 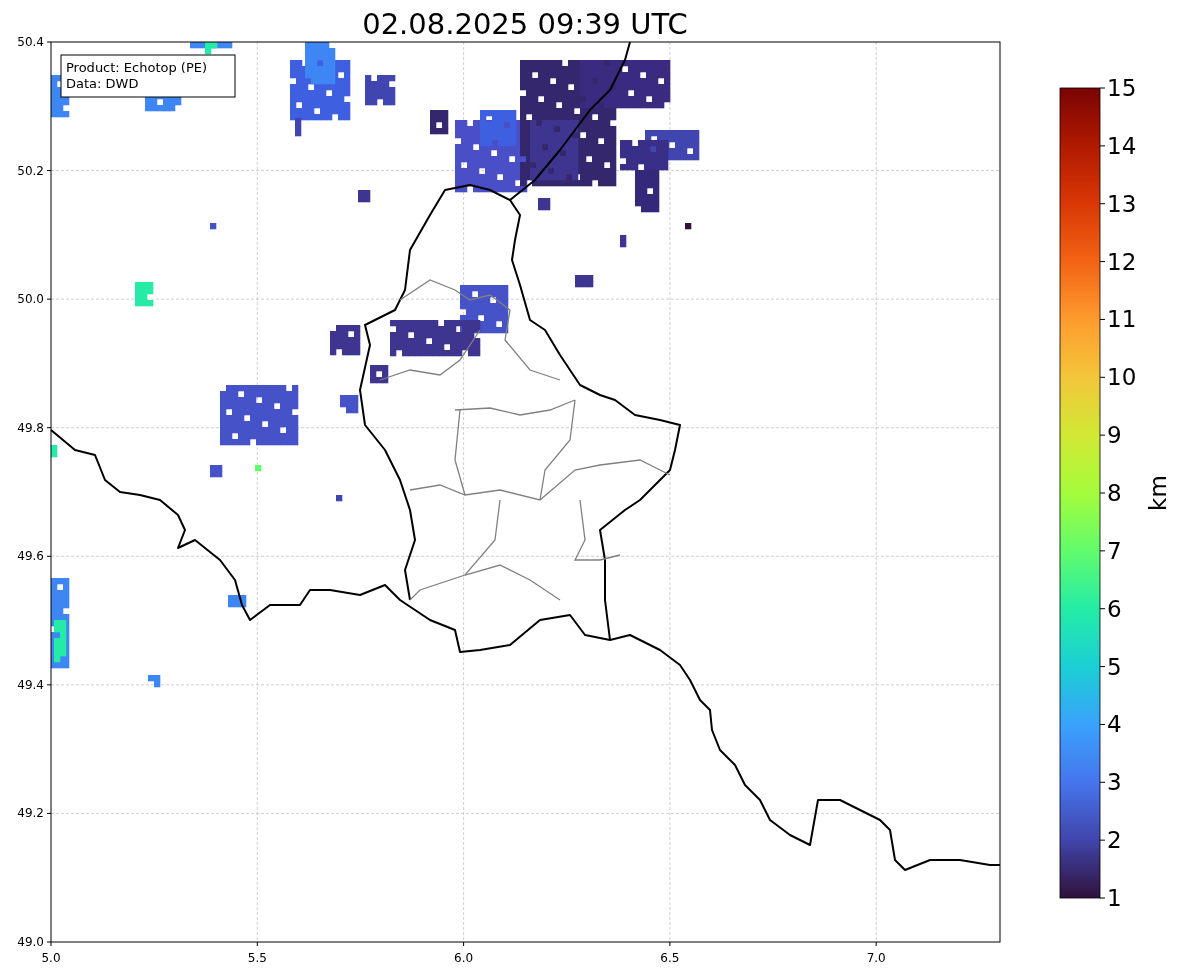 I want to click on x-tick-label: 6.0, so click(x=464, y=958).